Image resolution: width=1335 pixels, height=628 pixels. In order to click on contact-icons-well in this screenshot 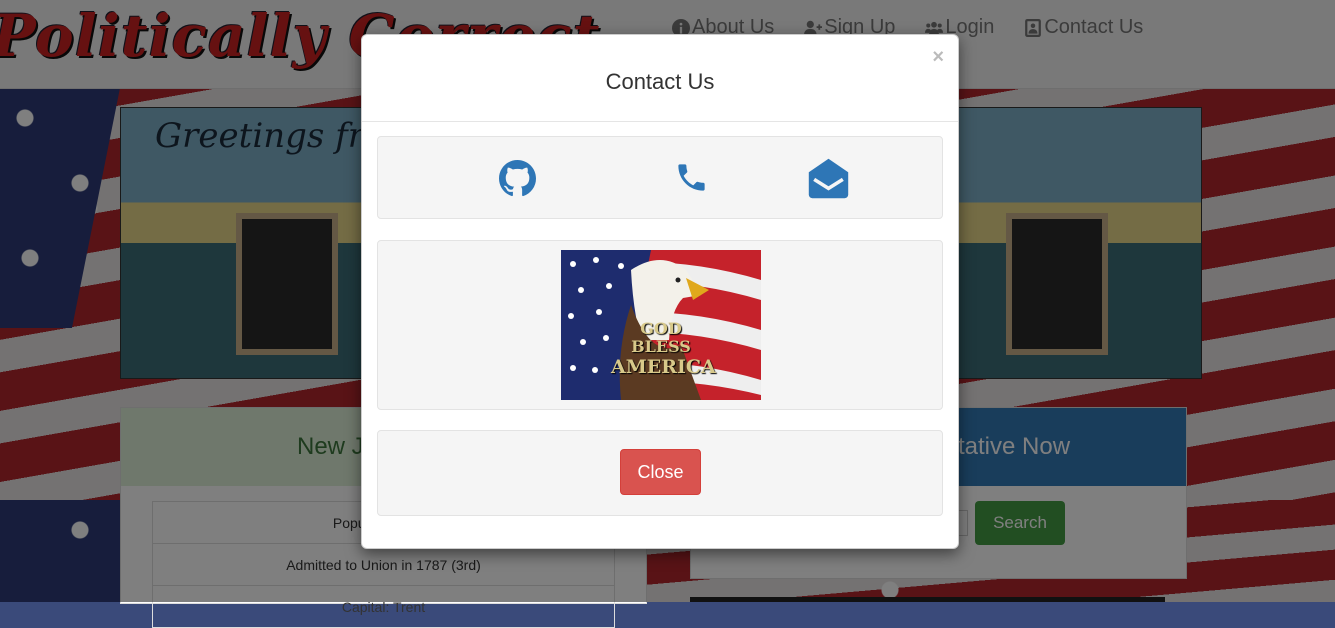, I will do `click(660, 177)`.